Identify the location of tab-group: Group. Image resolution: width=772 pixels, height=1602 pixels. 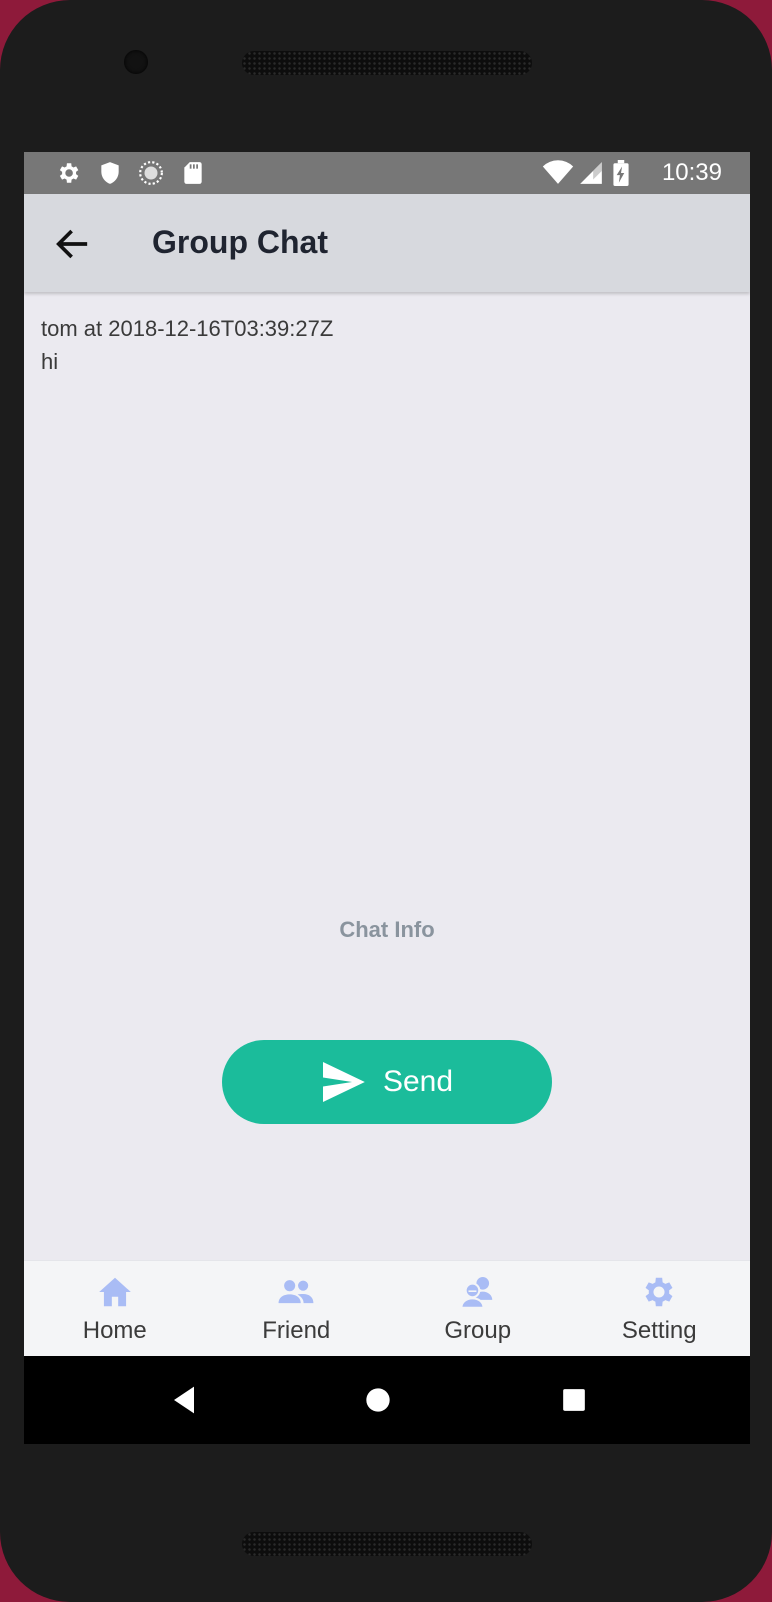
(478, 1309).